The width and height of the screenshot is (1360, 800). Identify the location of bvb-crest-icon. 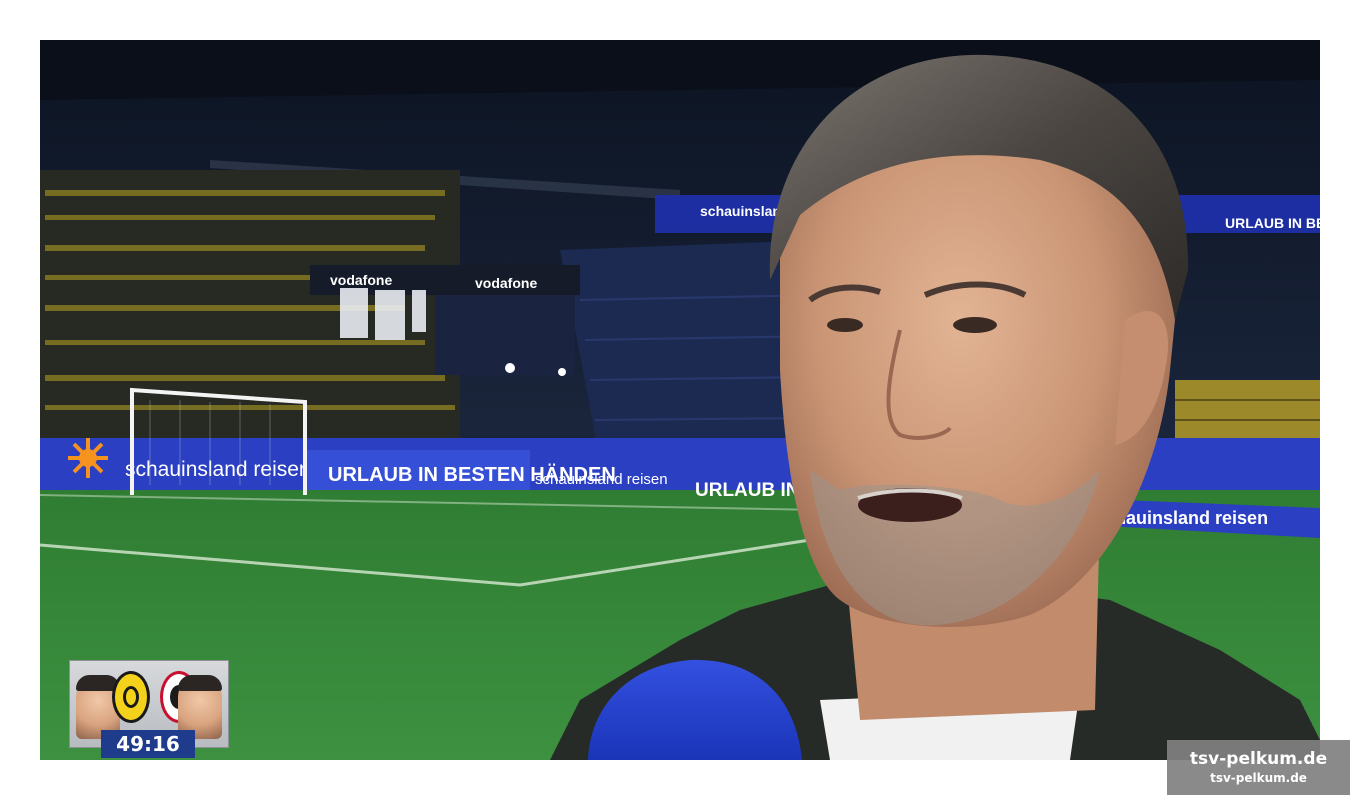
(131, 697).